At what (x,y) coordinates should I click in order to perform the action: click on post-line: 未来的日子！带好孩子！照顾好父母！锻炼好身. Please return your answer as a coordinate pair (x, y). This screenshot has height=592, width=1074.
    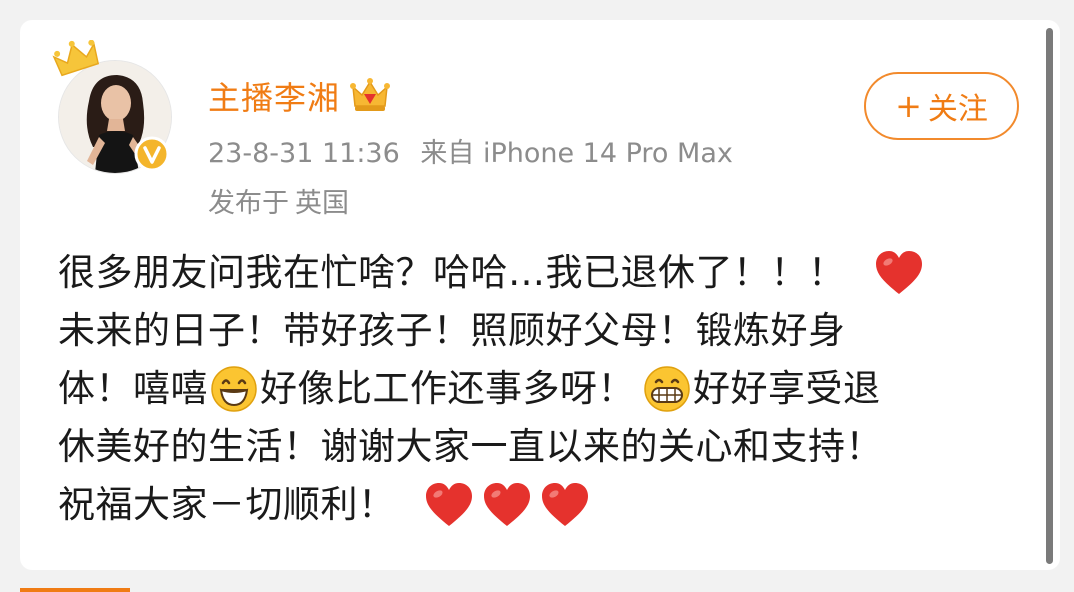
    Looking at the image, I should click on (538, 331).